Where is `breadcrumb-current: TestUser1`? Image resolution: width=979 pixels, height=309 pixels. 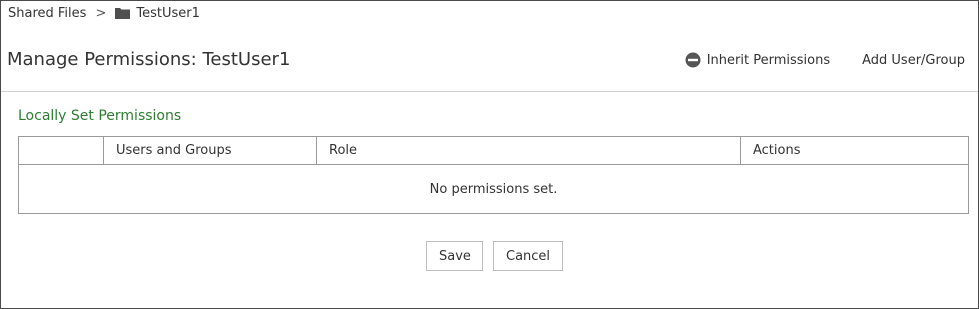 breadcrumb-current: TestUser1 is located at coordinates (168, 13).